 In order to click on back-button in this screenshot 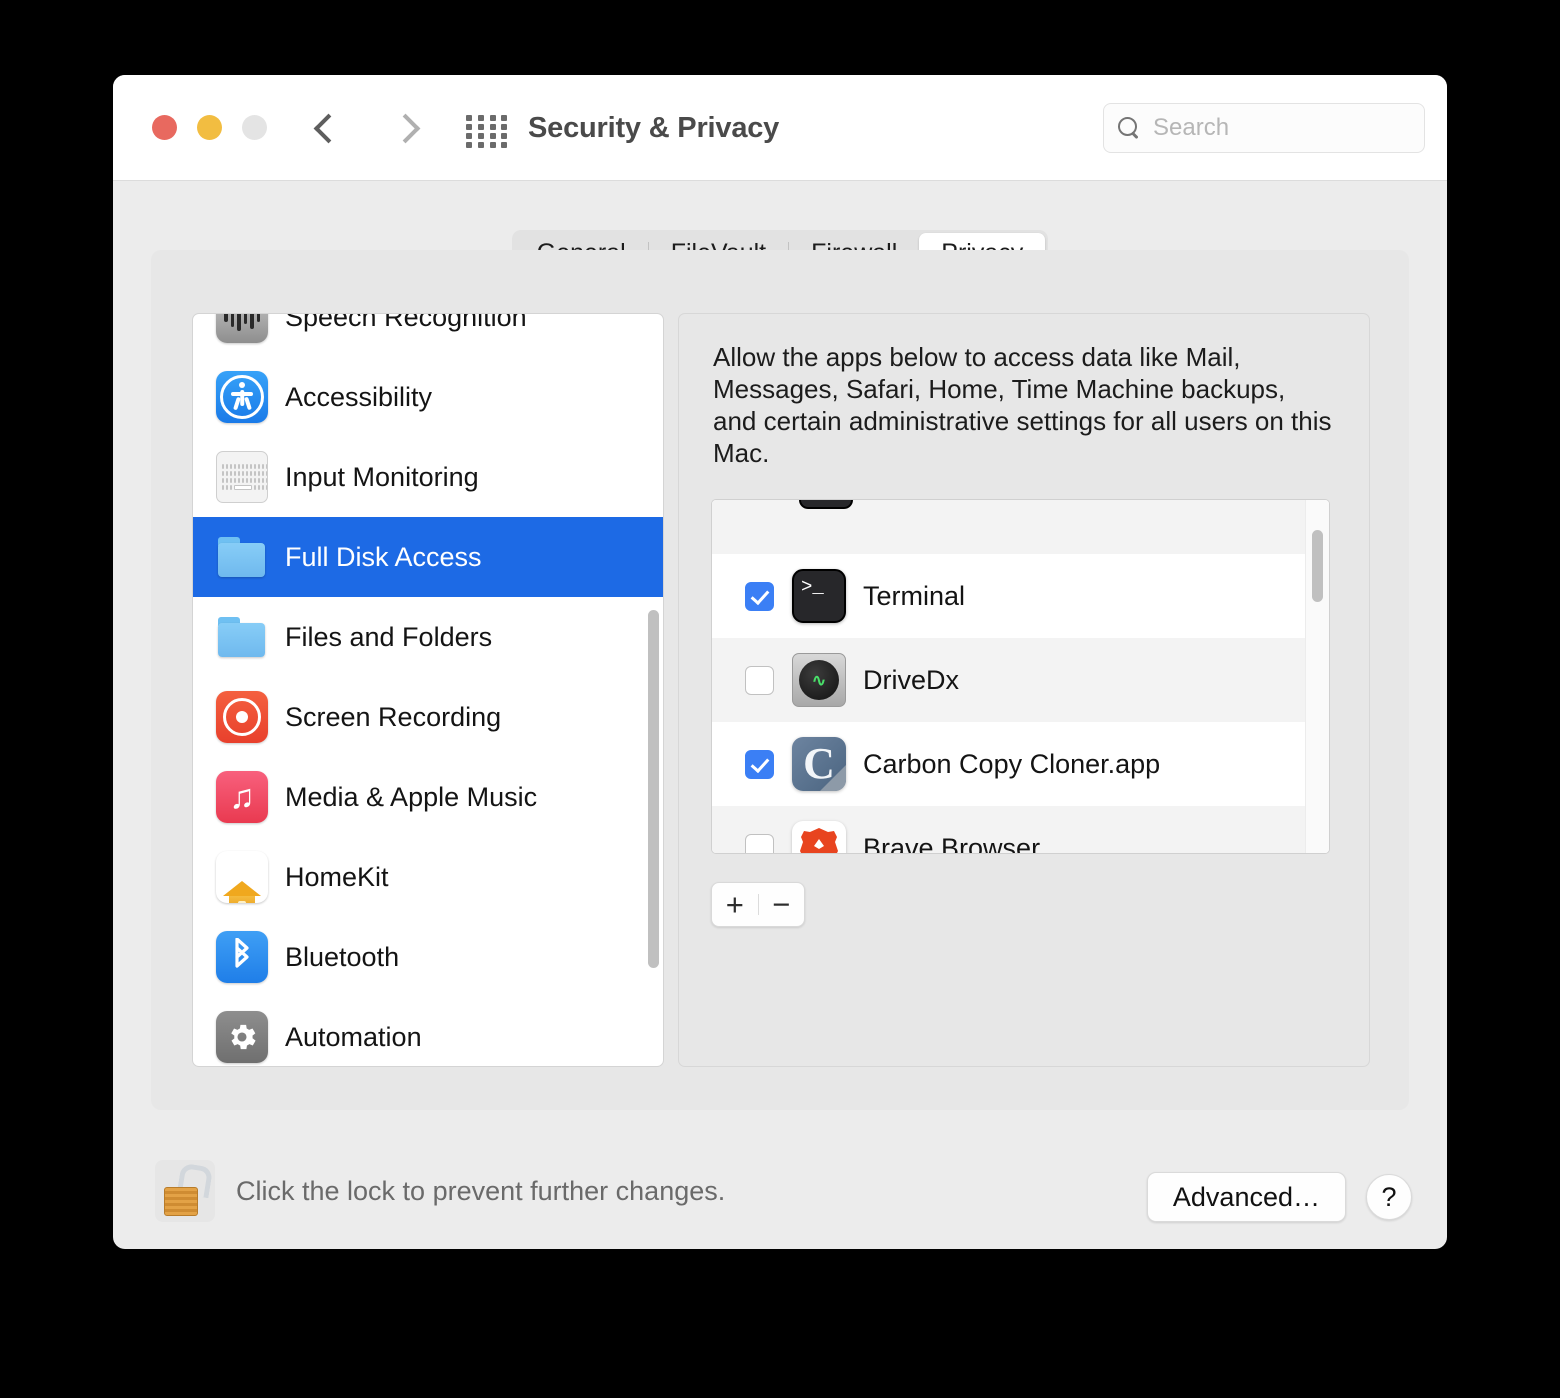, I will do `click(328, 128)`.